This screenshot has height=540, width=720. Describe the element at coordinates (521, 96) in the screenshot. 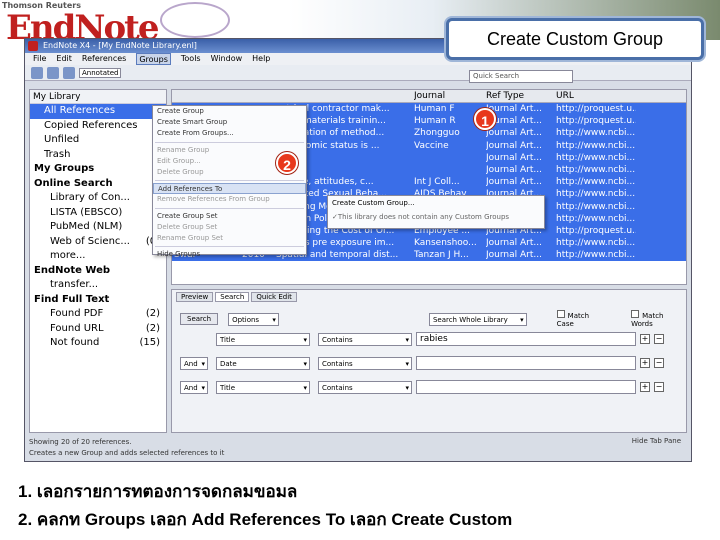

I see `column-header-4: Ref Type` at that location.